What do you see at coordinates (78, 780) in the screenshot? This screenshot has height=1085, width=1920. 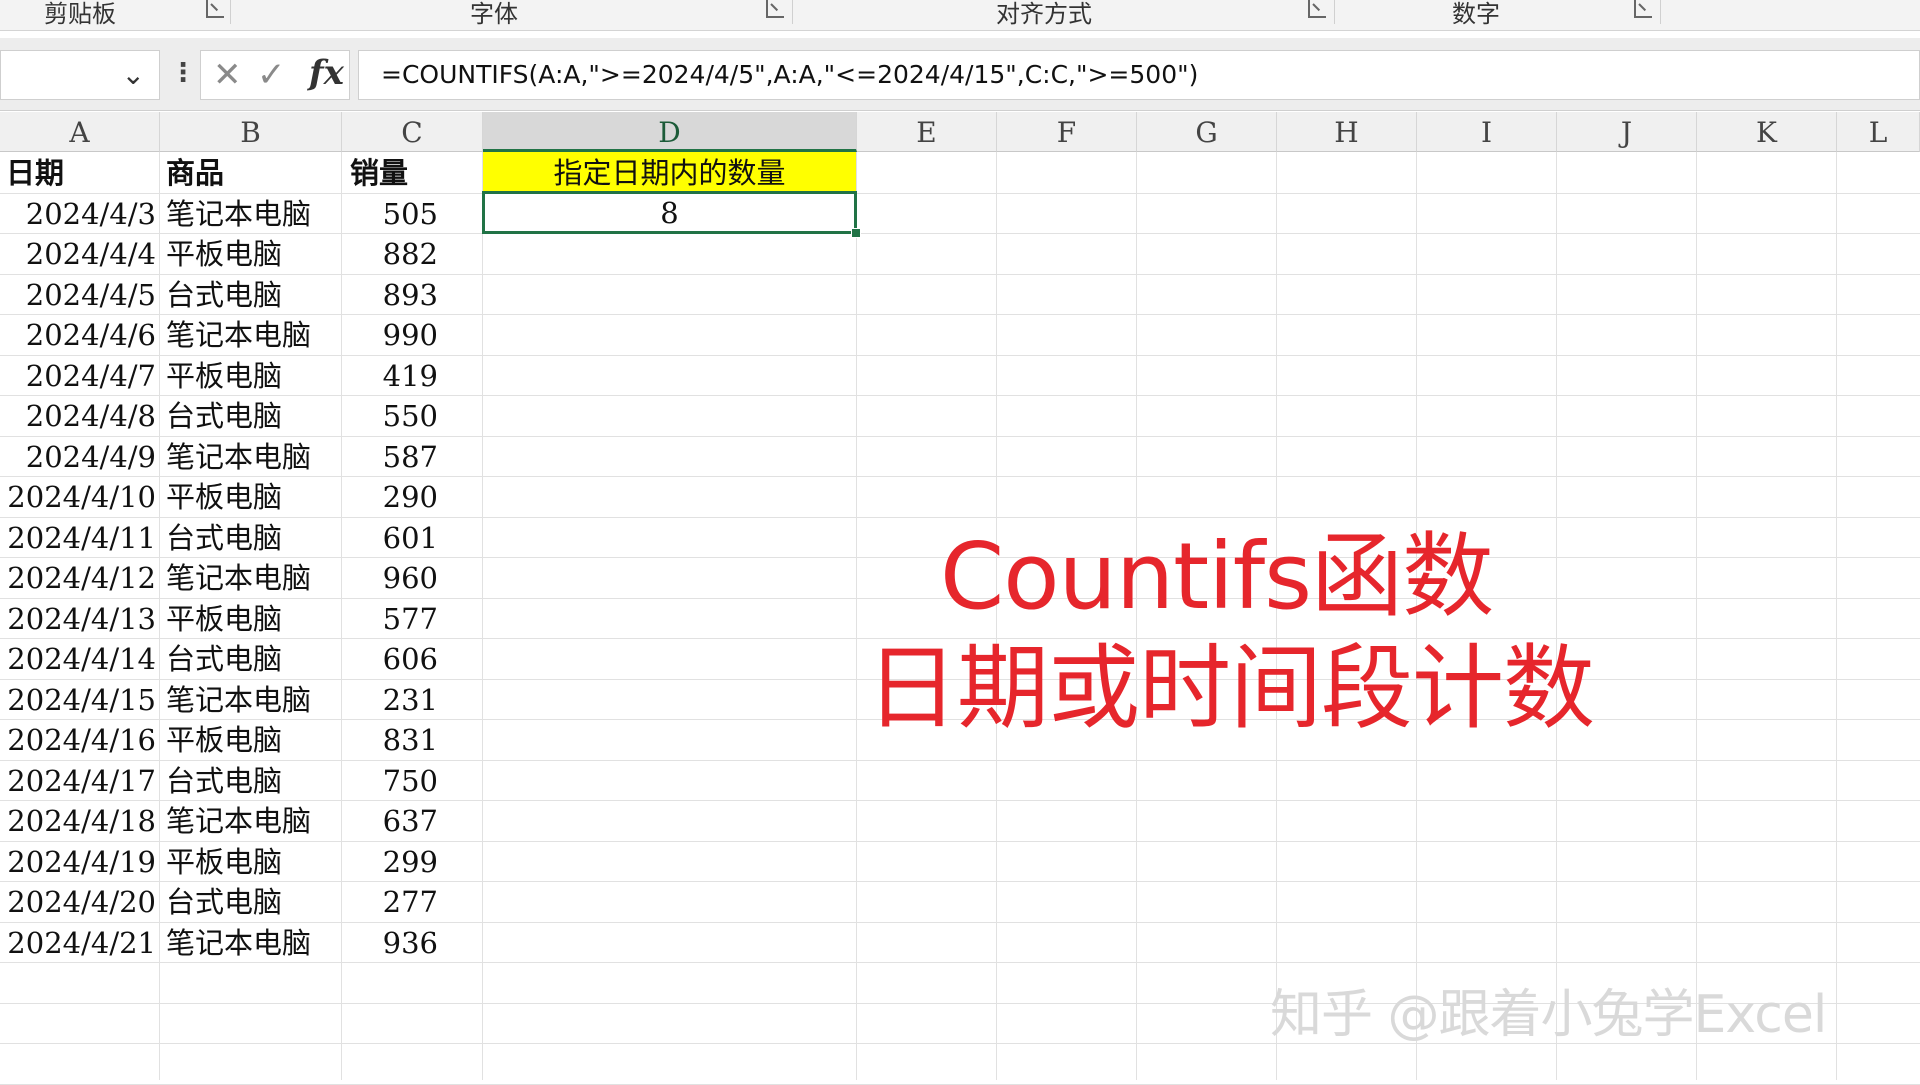 I see `cell-date: 2024/4/17` at bounding box center [78, 780].